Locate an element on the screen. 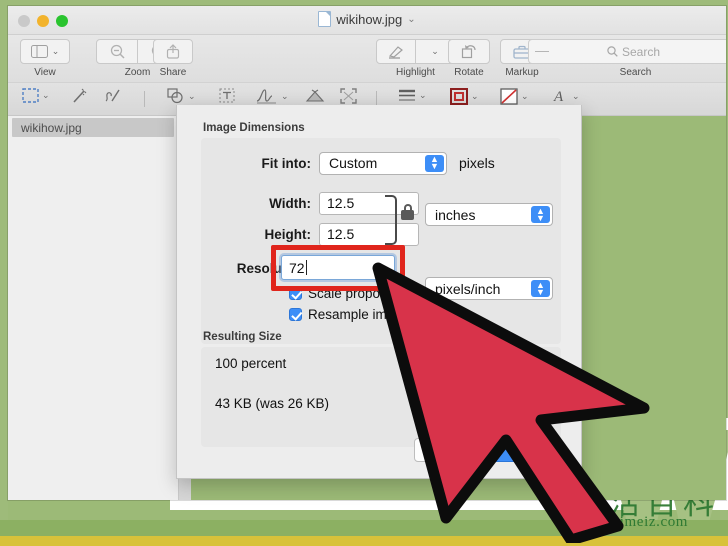 The width and height of the screenshot is (728, 546). zoom-label: Zoom is located at coordinates (137, 72).